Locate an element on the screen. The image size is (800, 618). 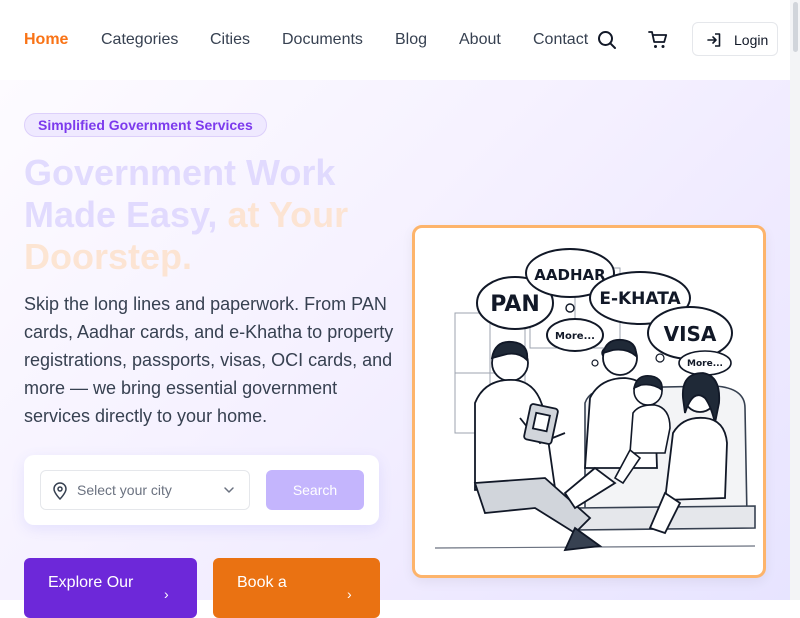
nav-blog: Blog is located at coordinates (411, 40).